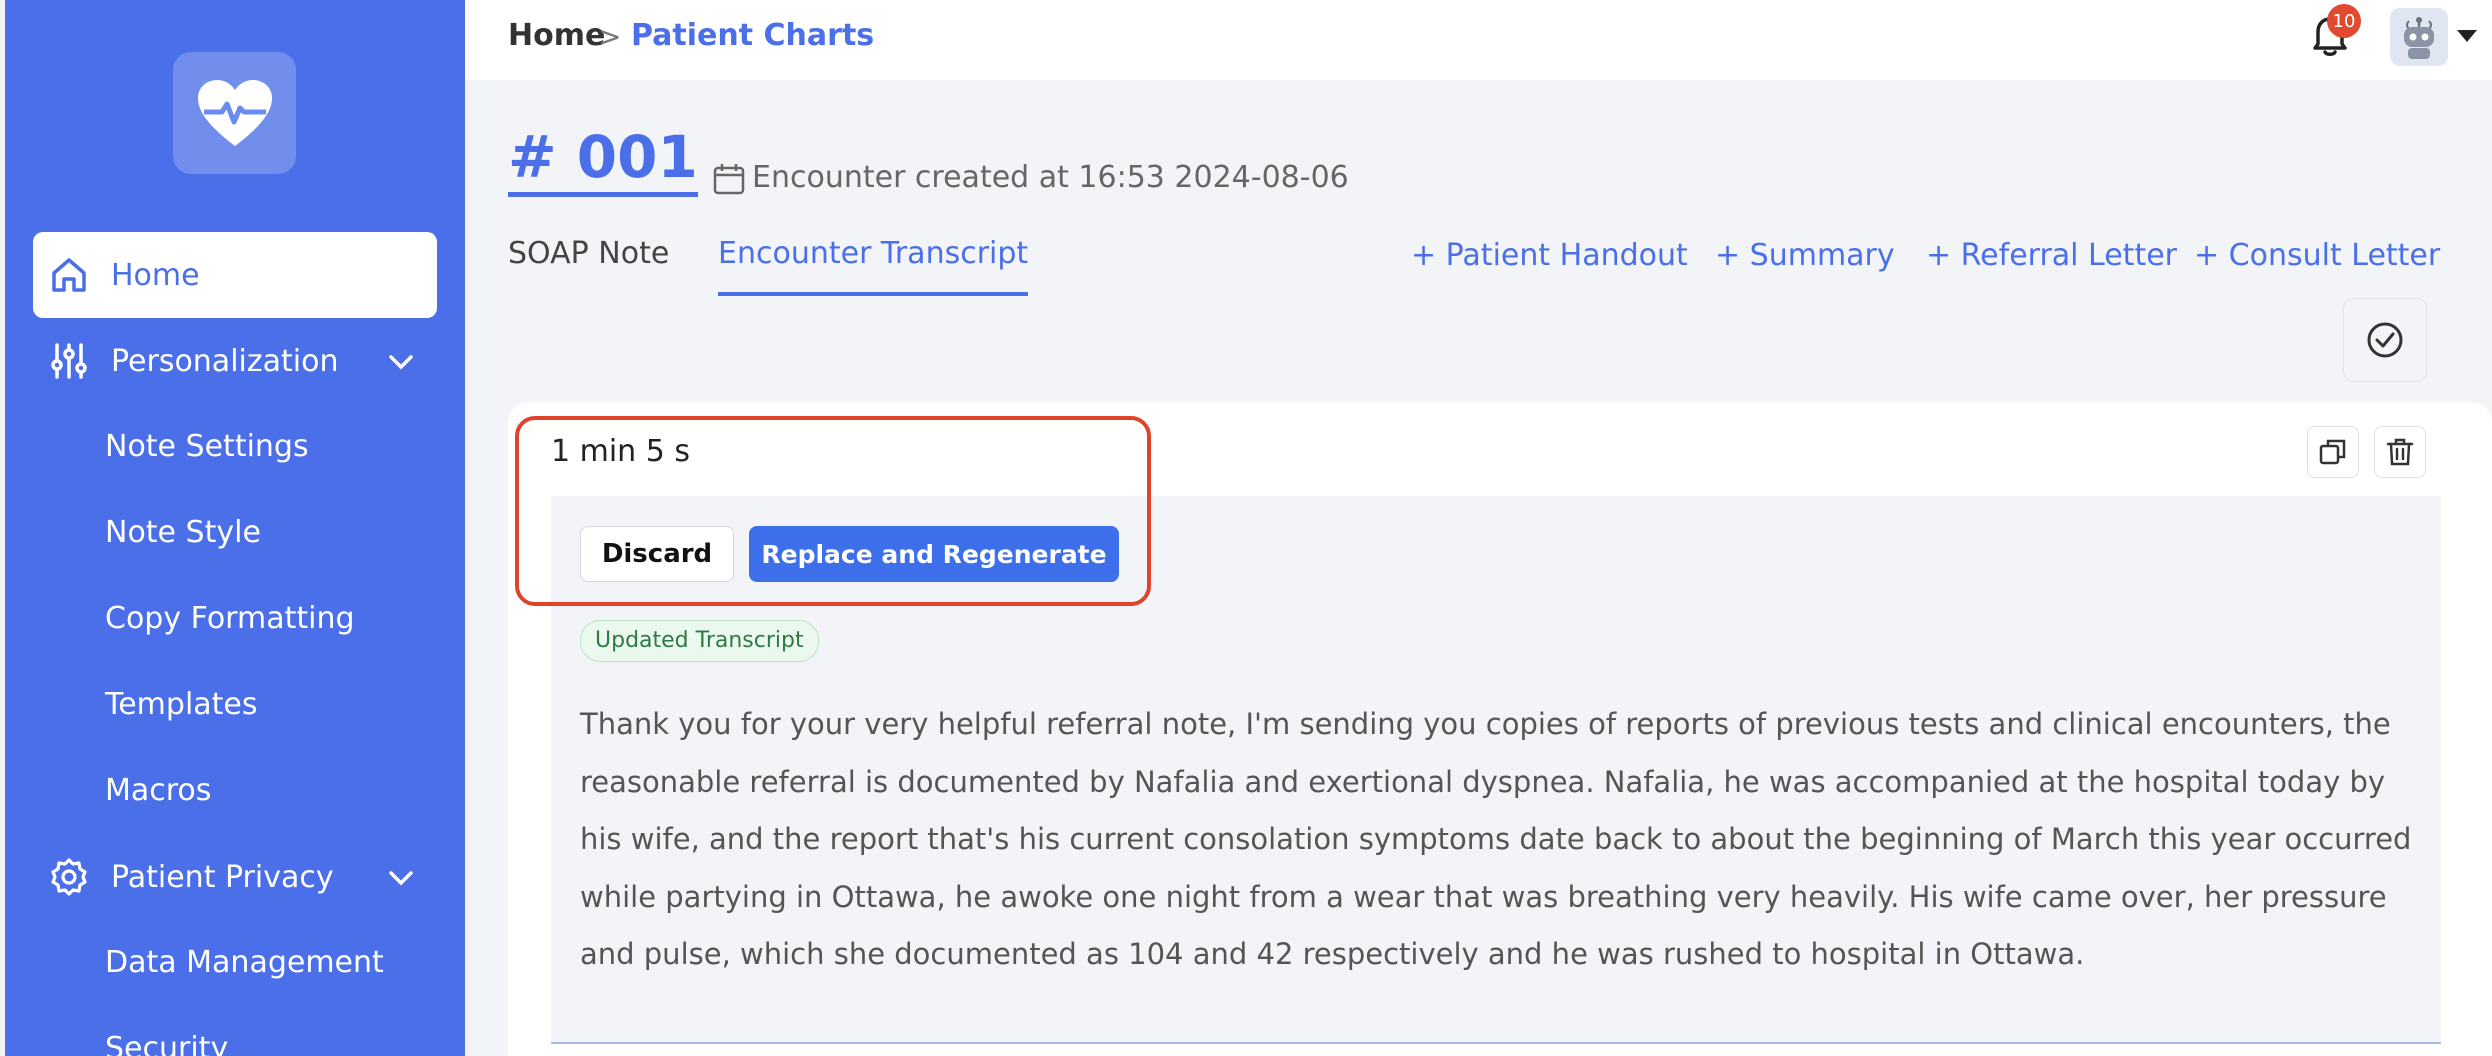 This screenshot has height=1056, width=2492. I want to click on sidebar-item-home: Home, so click(235, 275).